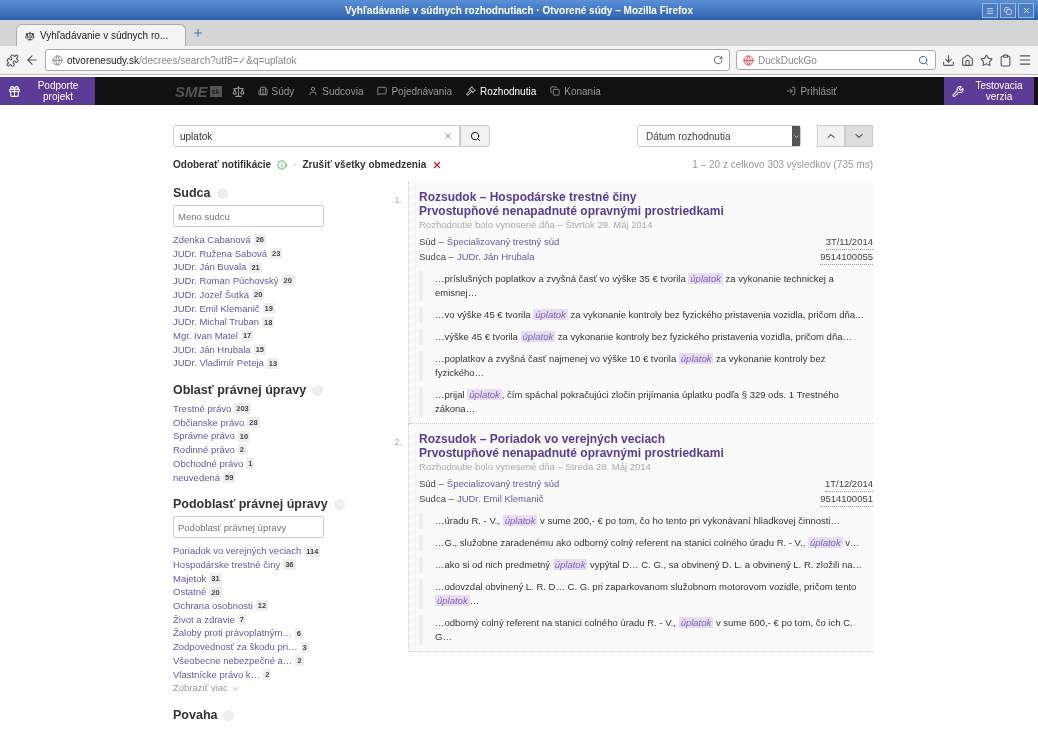  What do you see at coordinates (220, 253) in the screenshot?
I see `facet-link: JUDr. Ružena Sabová` at bounding box center [220, 253].